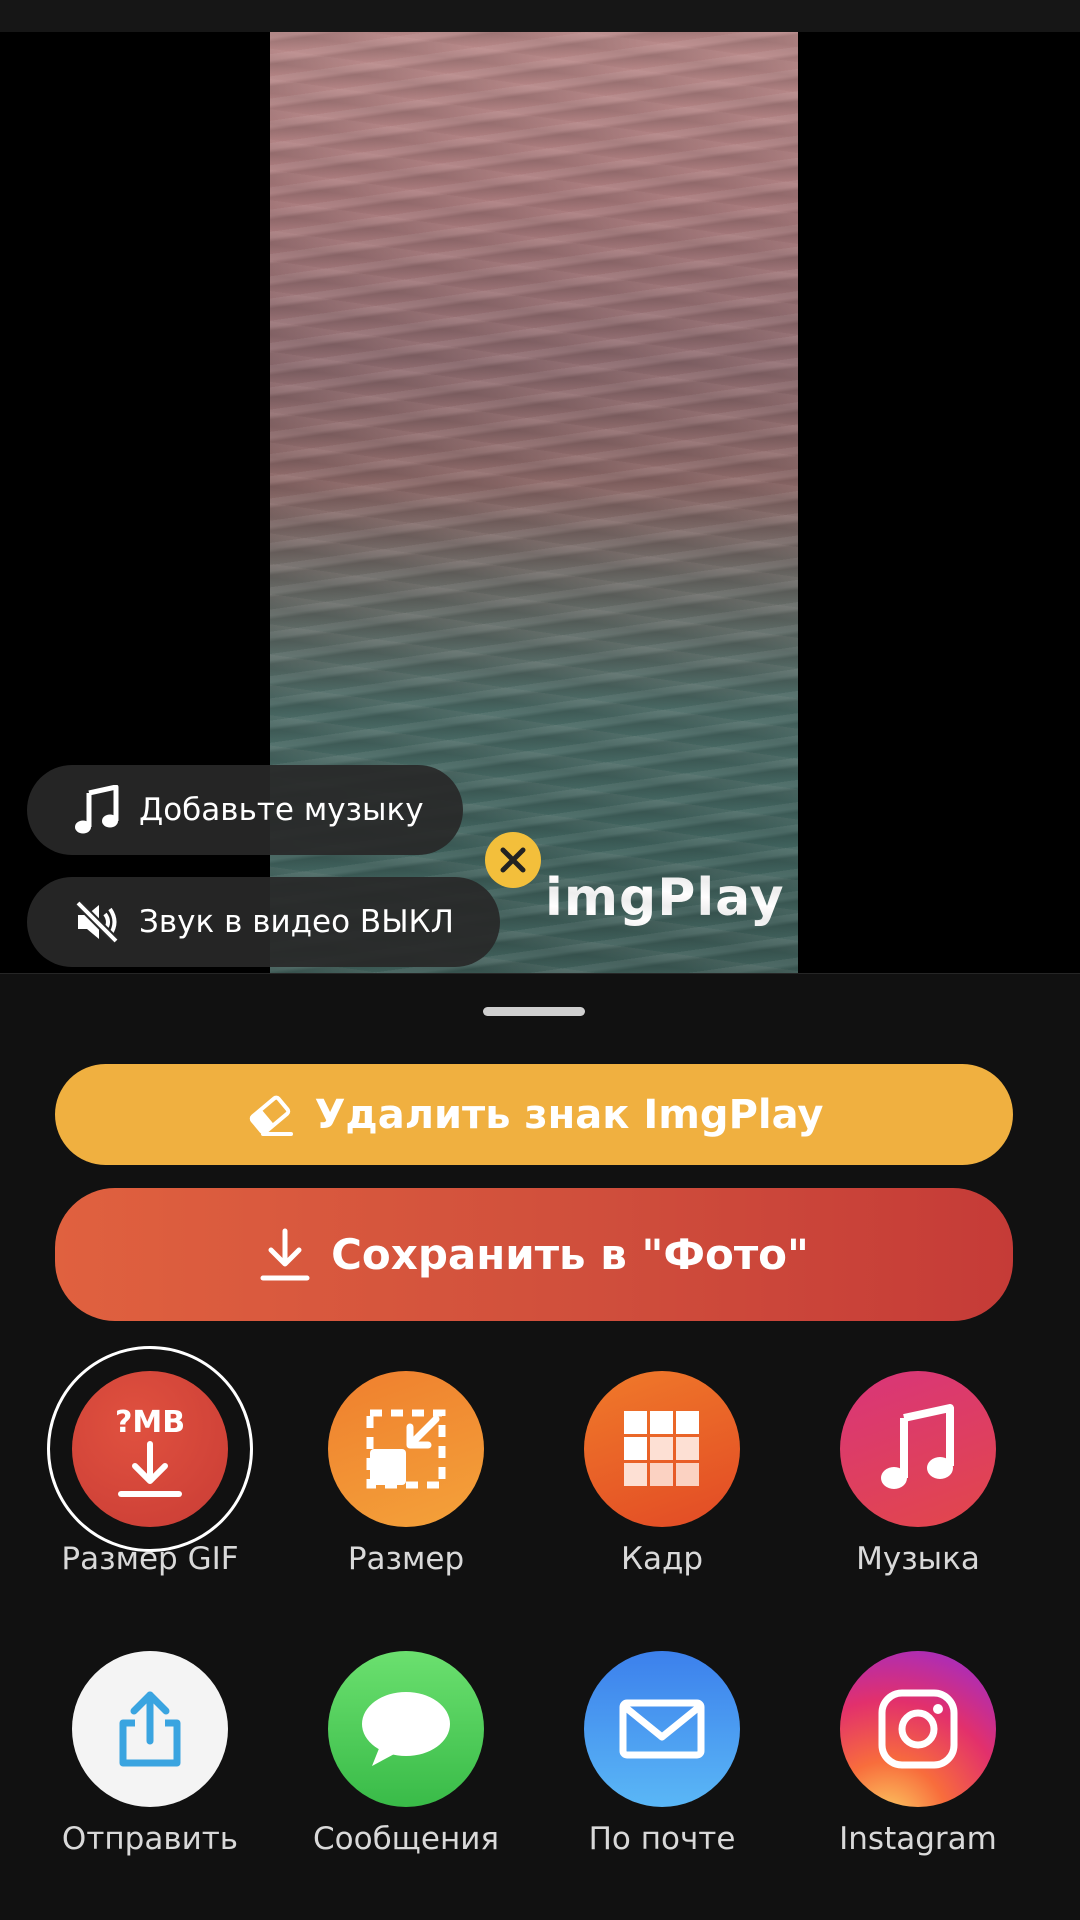 Image resolution: width=1080 pixels, height=1920 pixels. What do you see at coordinates (918, 1559) in the screenshot?
I see `tool-label: Музыка` at bounding box center [918, 1559].